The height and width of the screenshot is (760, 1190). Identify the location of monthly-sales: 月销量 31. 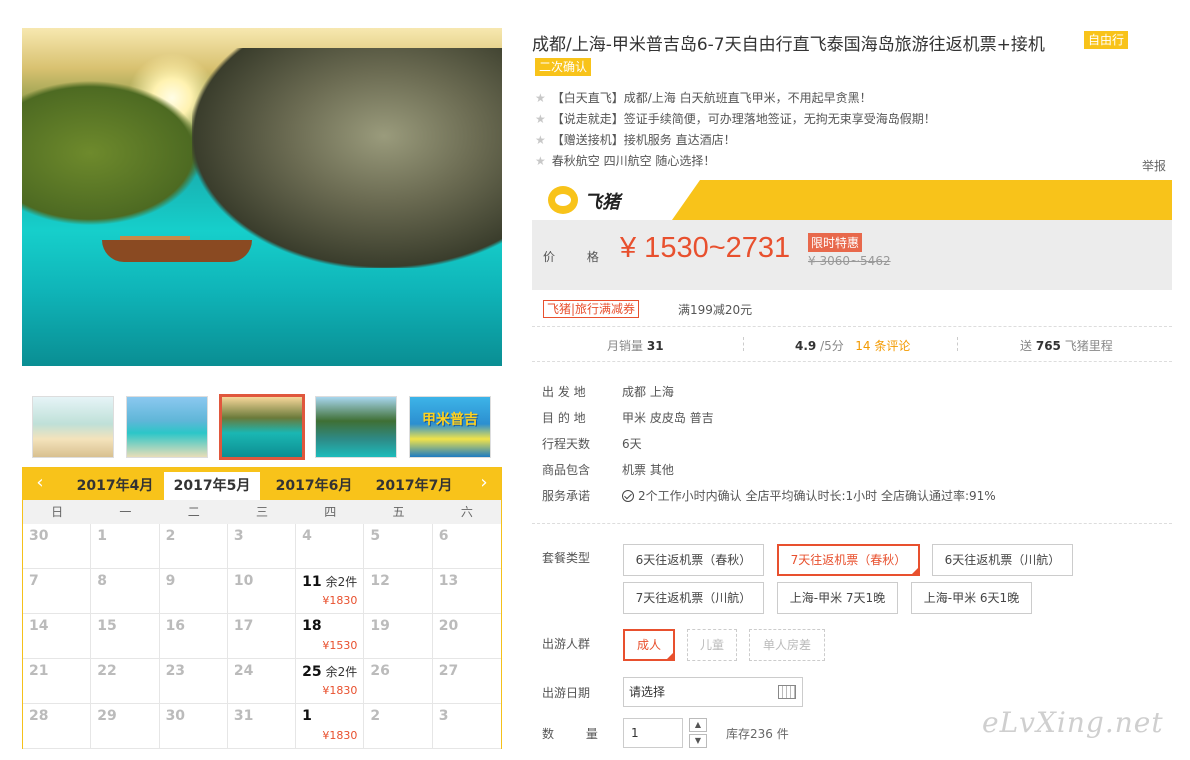
(635, 345).